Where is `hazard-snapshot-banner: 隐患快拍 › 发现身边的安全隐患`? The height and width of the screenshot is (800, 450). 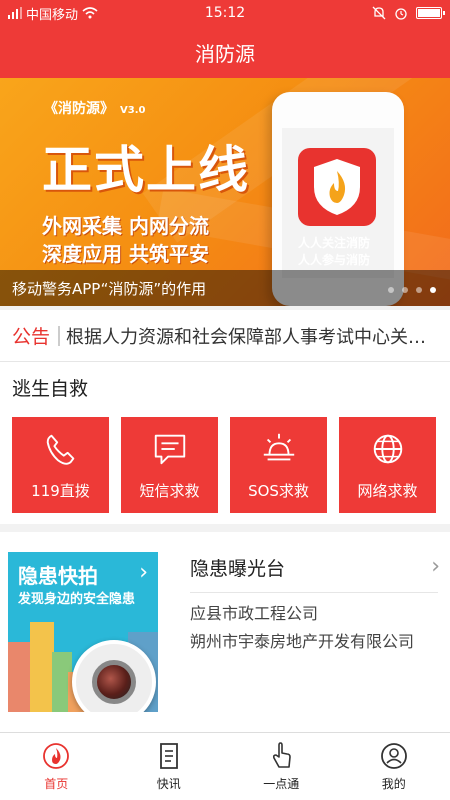 hazard-snapshot-banner: 隐患快拍 › 发现身边的安全隐患 is located at coordinates (83, 632).